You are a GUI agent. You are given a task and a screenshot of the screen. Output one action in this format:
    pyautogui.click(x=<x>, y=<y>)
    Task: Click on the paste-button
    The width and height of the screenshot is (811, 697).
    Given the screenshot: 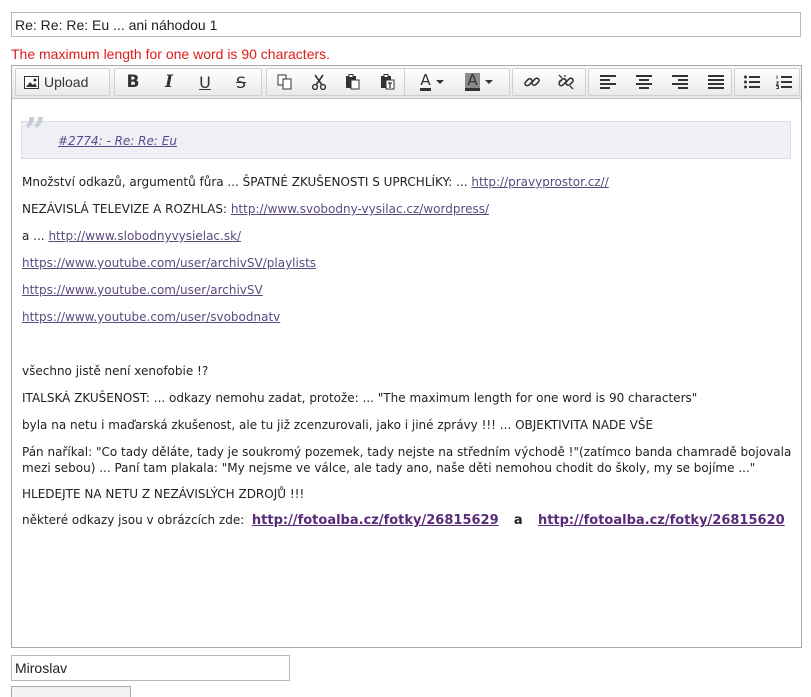 What is the action you would take?
    pyautogui.click(x=353, y=82)
    